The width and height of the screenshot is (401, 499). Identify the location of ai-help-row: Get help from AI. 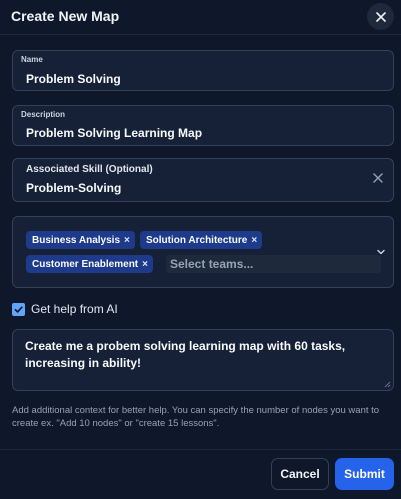
(65, 309).